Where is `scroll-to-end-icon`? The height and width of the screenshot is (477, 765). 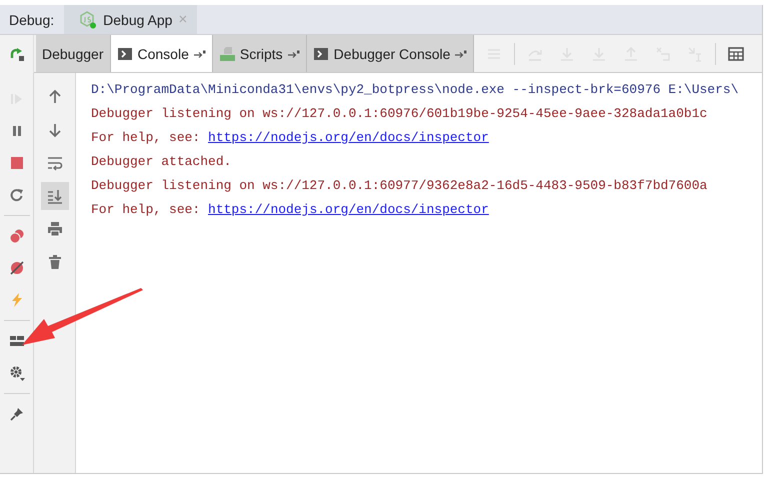 scroll-to-end-icon is located at coordinates (54, 196).